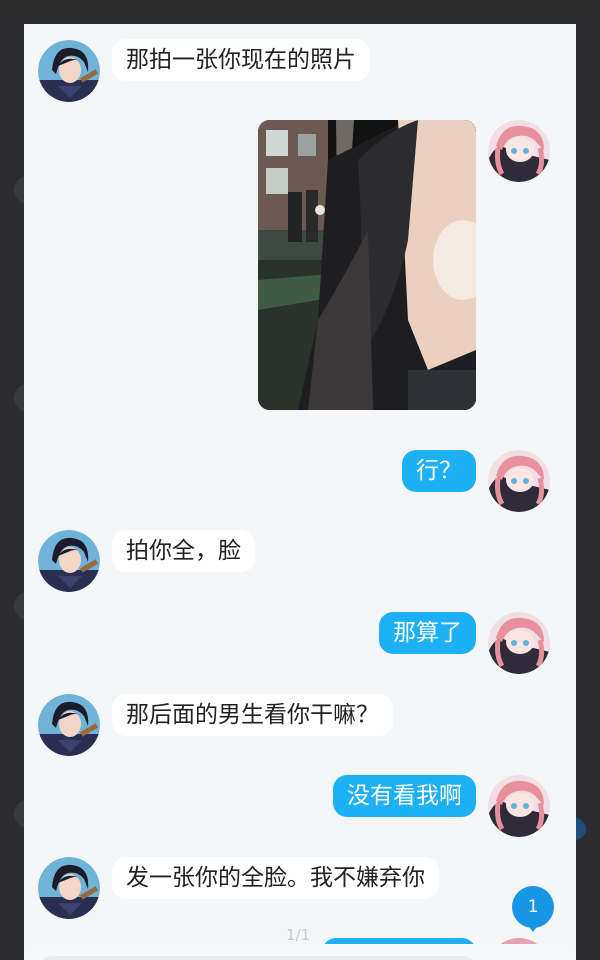 This screenshot has height=960, width=600. What do you see at coordinates (300, 12) in the screenshot?
I see `background-status-strip` at bounding box center [300, 12].